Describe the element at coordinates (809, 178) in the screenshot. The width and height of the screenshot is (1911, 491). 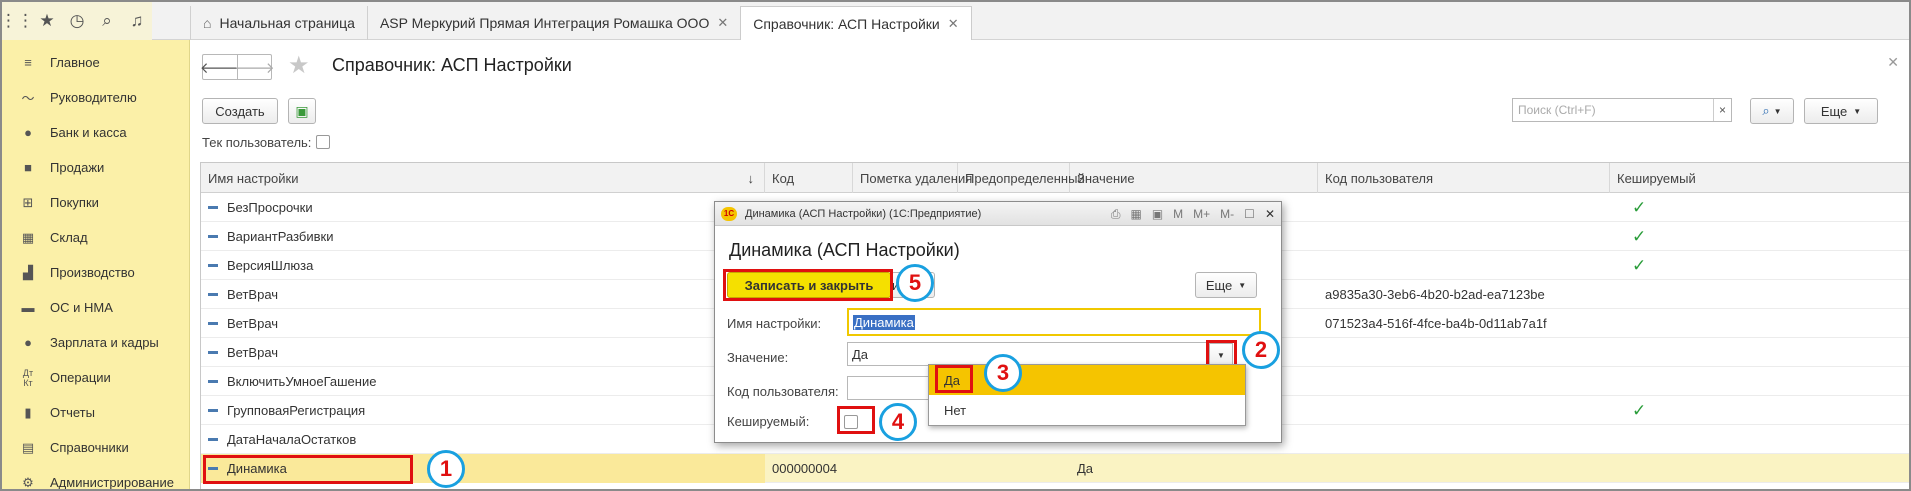
I see `column-header-code: Код` at that location.